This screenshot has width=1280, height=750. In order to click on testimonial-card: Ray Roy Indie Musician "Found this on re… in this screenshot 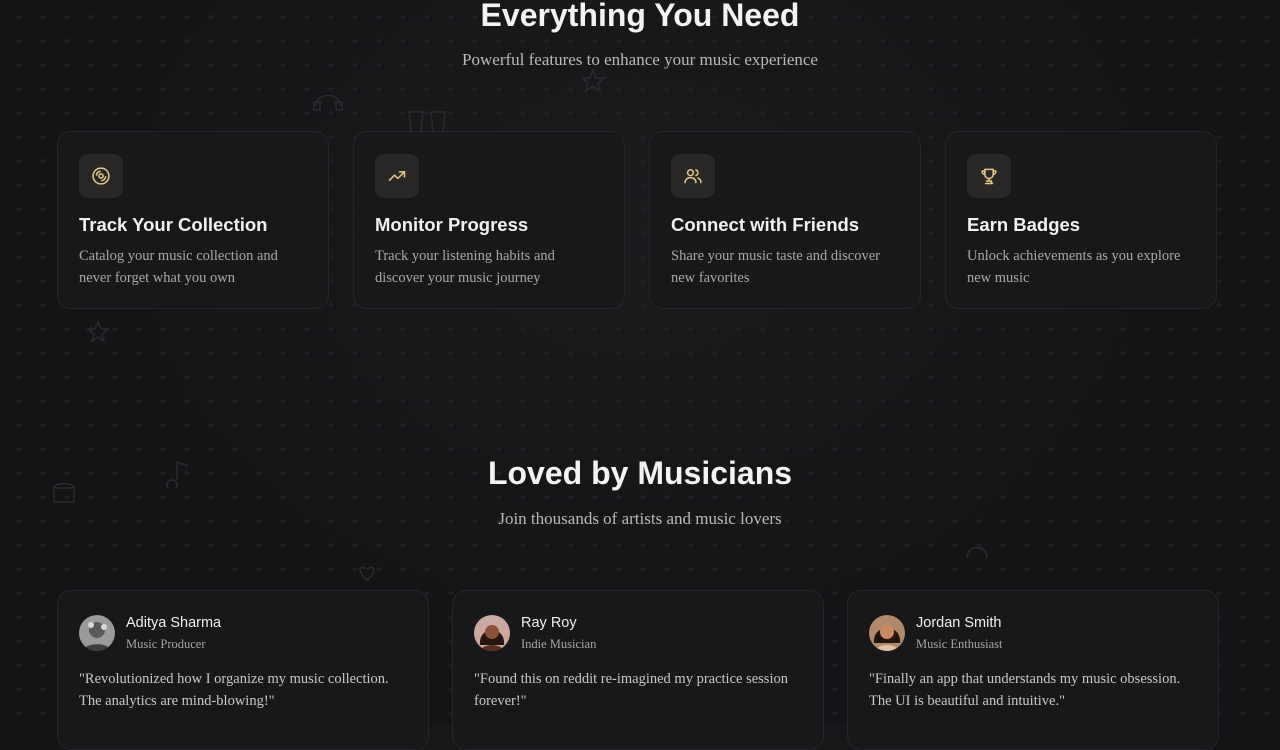, I will do `click(638, 670)`.